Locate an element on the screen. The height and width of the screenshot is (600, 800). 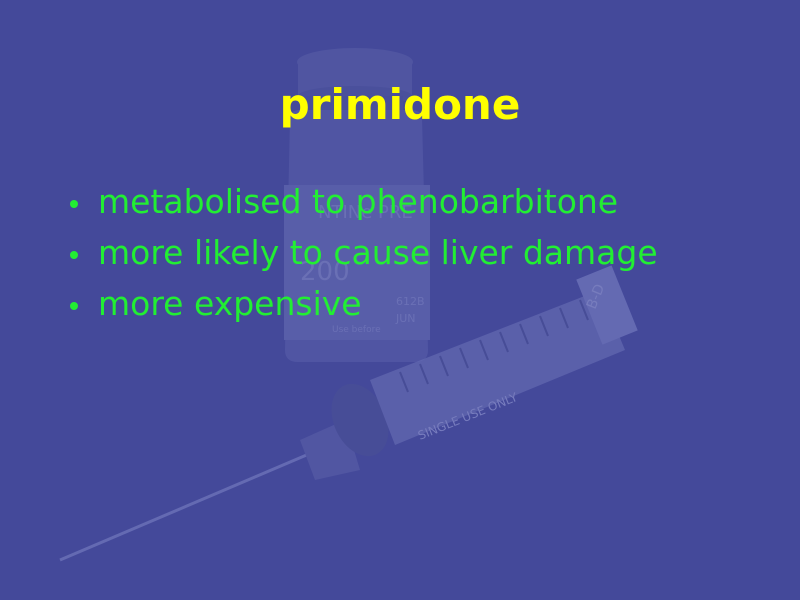
slide-title: primidone is located at coordinates (400, 104).